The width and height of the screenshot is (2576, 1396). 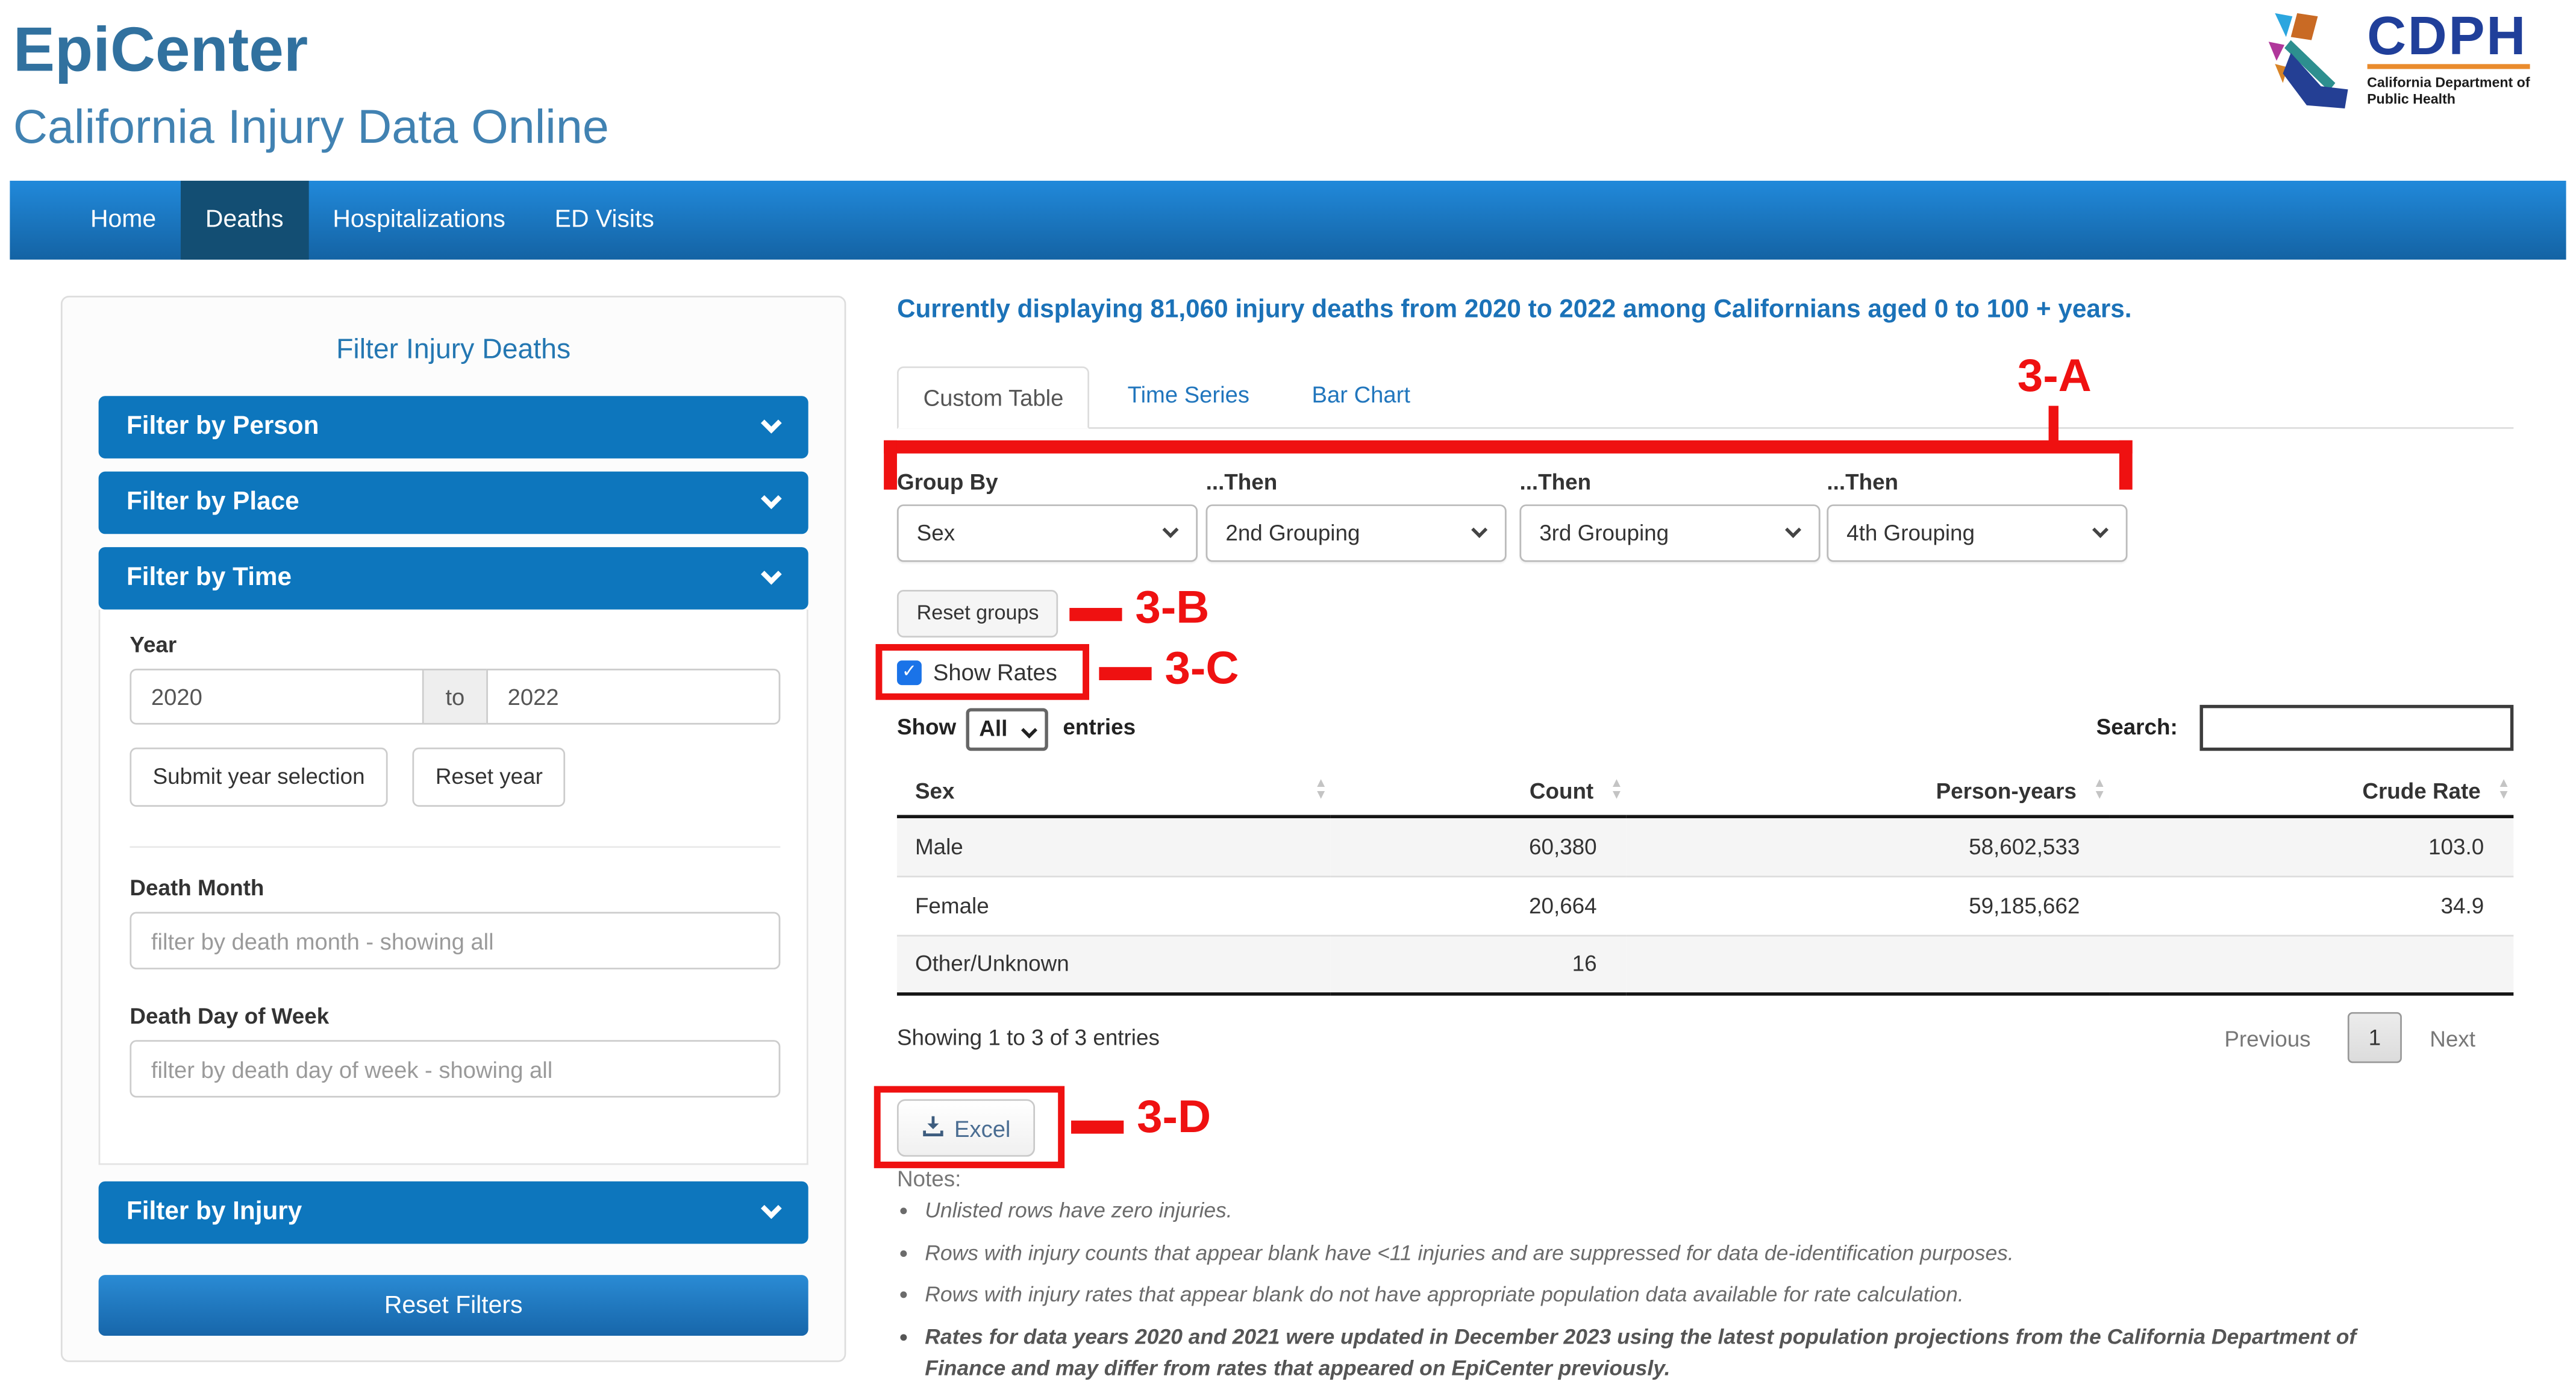 I want to click on annotation-3b-dash, so click(x=1096, y=614).